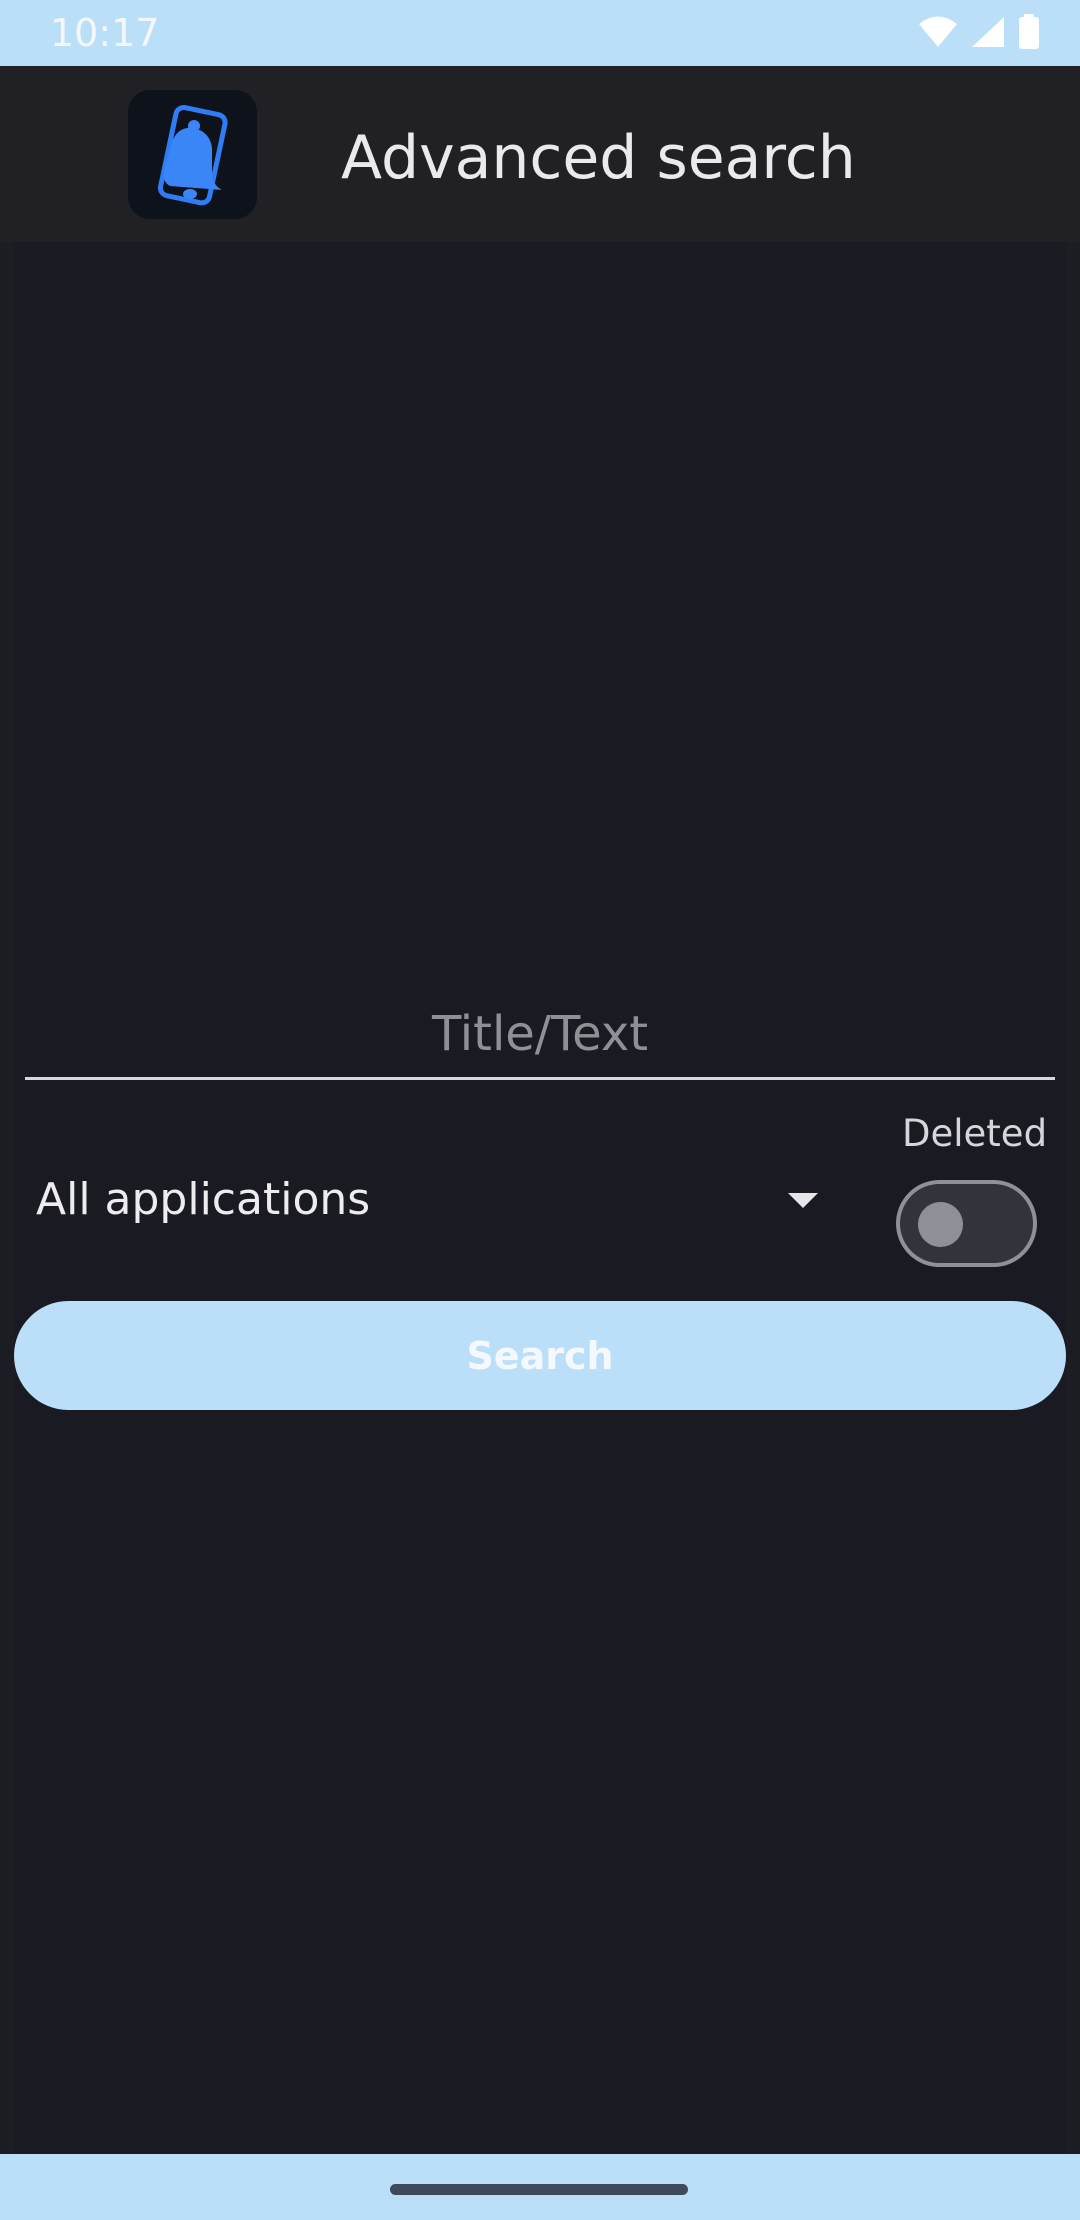  What do you see at coordinates (7, 1198) in the screenshot?
I see `left-edge` at bounding box center [7, 1198].